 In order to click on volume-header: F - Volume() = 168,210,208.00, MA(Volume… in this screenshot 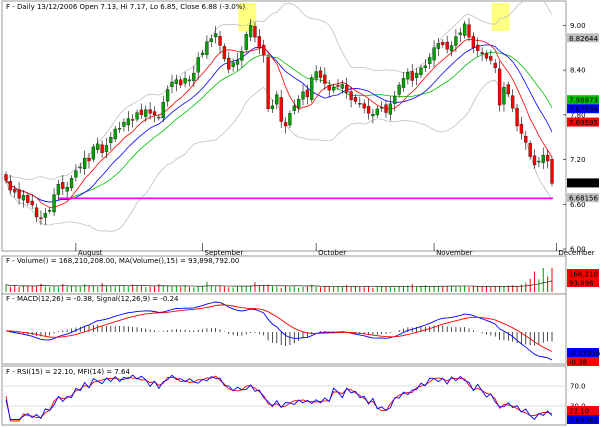, I will do `click(122, 261)`.